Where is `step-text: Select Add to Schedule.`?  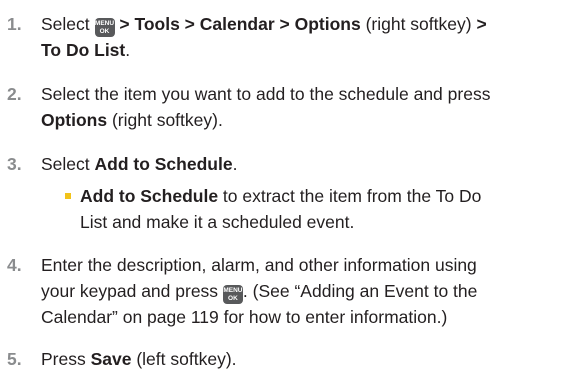 step-text: Select Add to Schedule. is located at coordinates (139, 164).